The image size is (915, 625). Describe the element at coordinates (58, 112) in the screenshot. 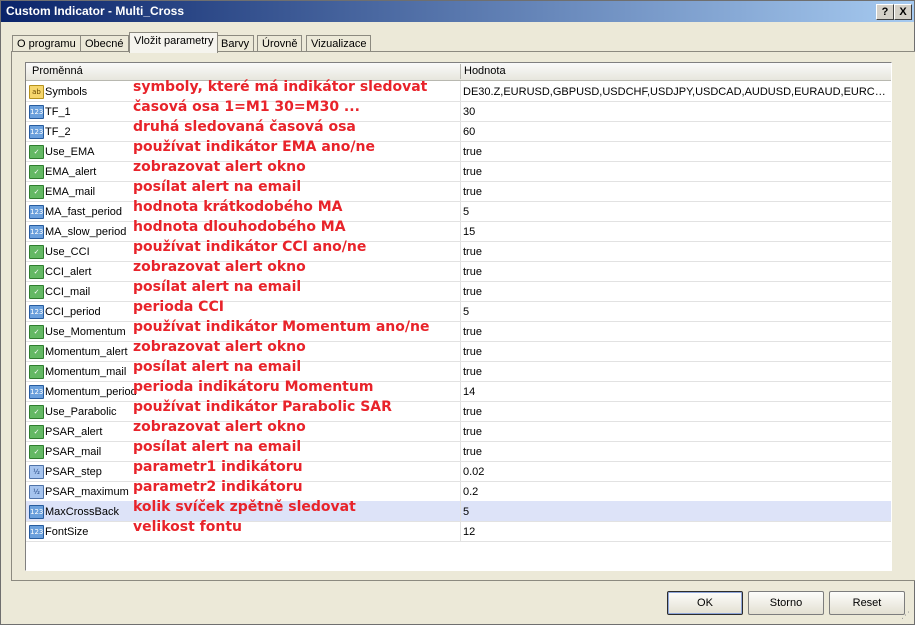

I see `param-name: TF_1` at that location.